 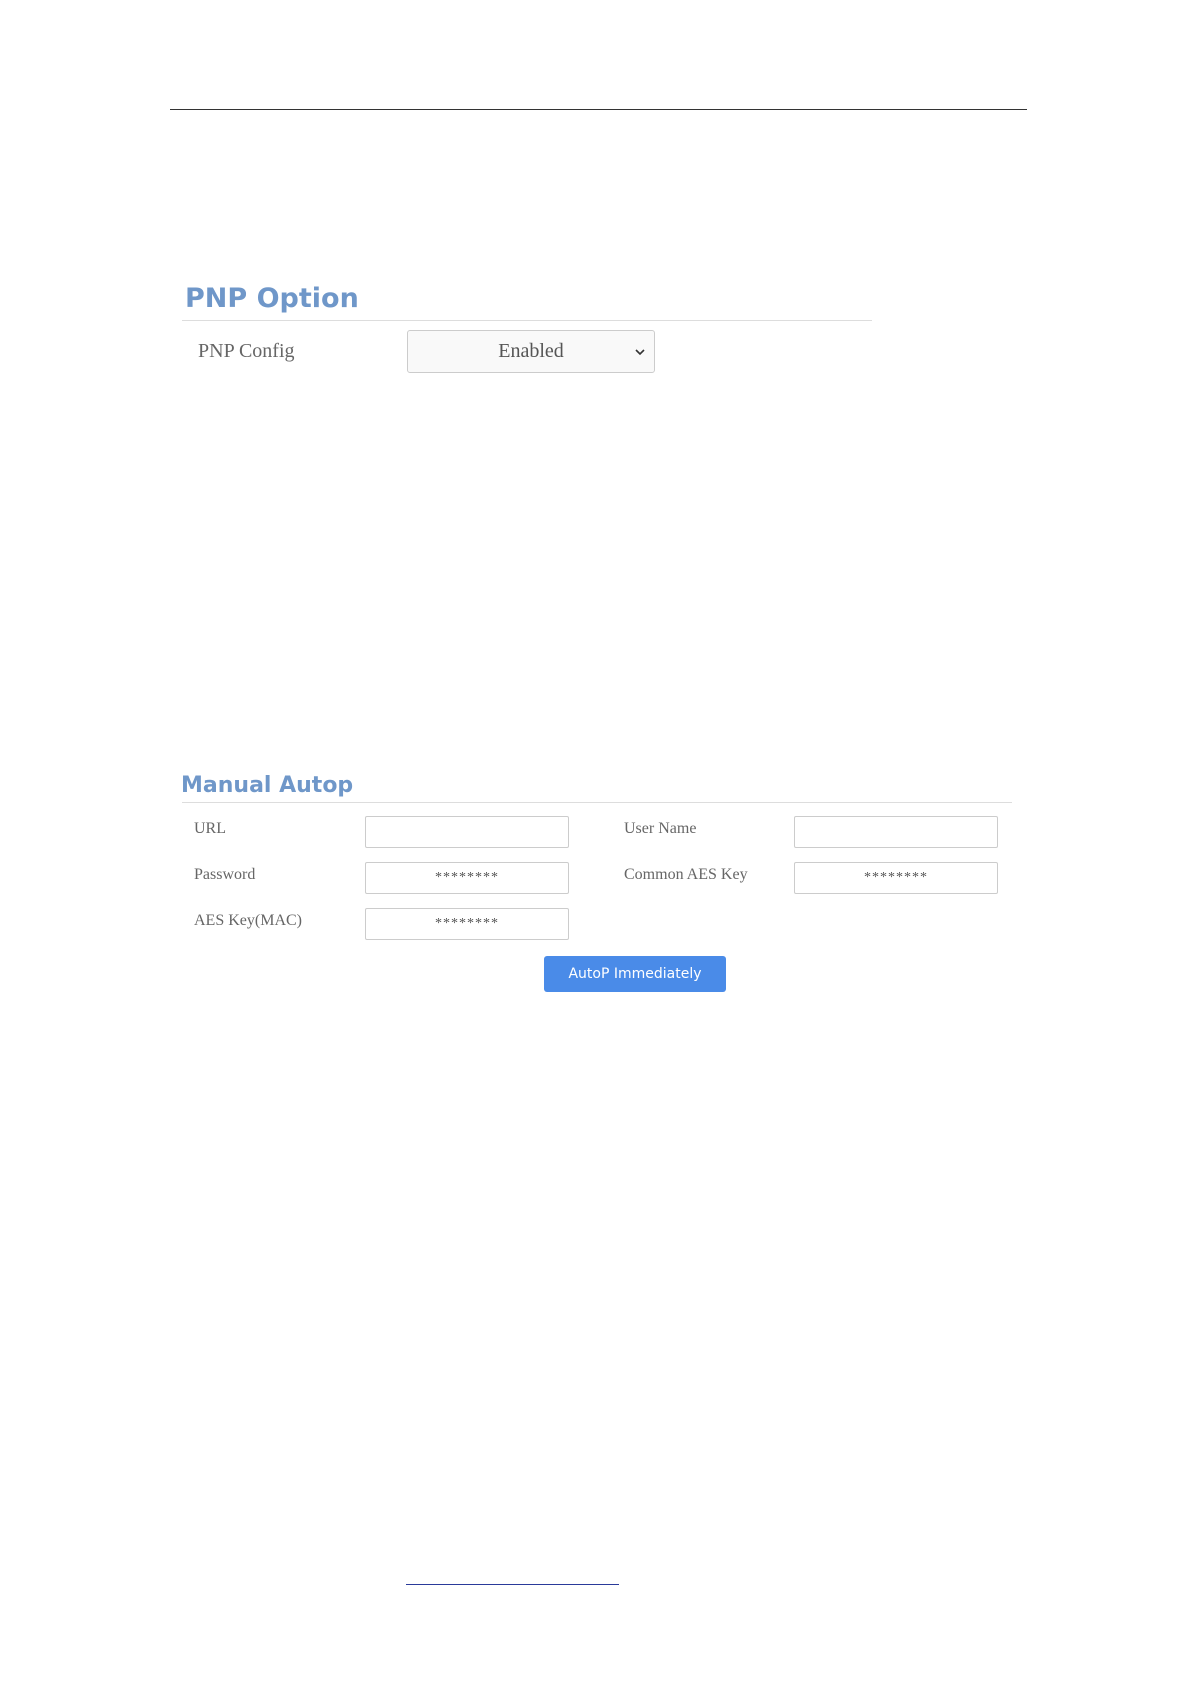 What do you see at coordinates (597, 802) in the screenshot?
I see `manual-autop-divider` at bounding box center [597, 802].